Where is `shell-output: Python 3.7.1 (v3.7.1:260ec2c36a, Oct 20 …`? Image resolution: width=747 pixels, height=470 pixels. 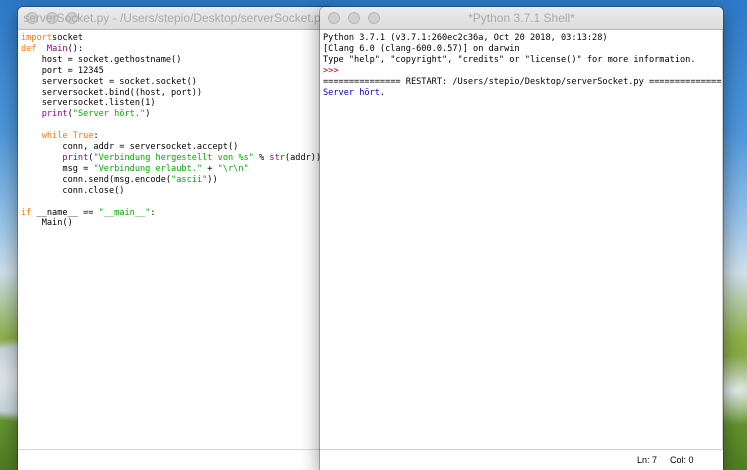
shell-output: Python 3.7.1 (v3.7.1:260ec2c36a, Oct 20 … is located at coordinates (521, 64).